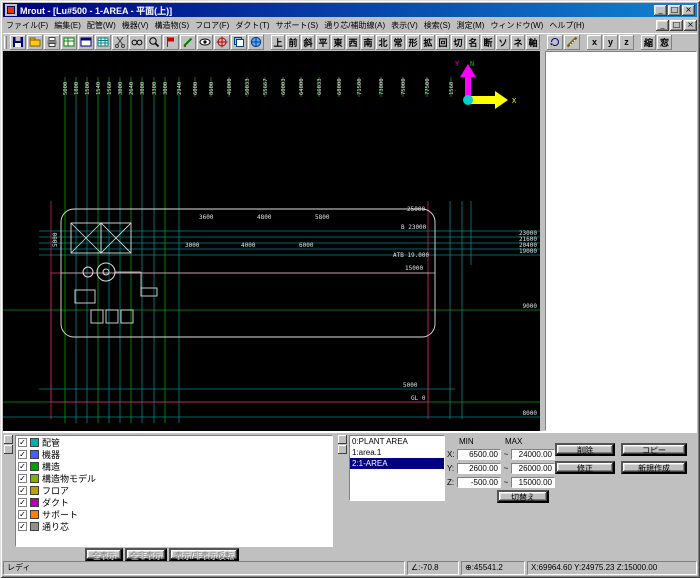 The height and width of the screenshot is (578, 700). What do you see at coordinates (674, 10) in the screenshot?
I see `maximize-button: □` at bounding box center [674, 10].